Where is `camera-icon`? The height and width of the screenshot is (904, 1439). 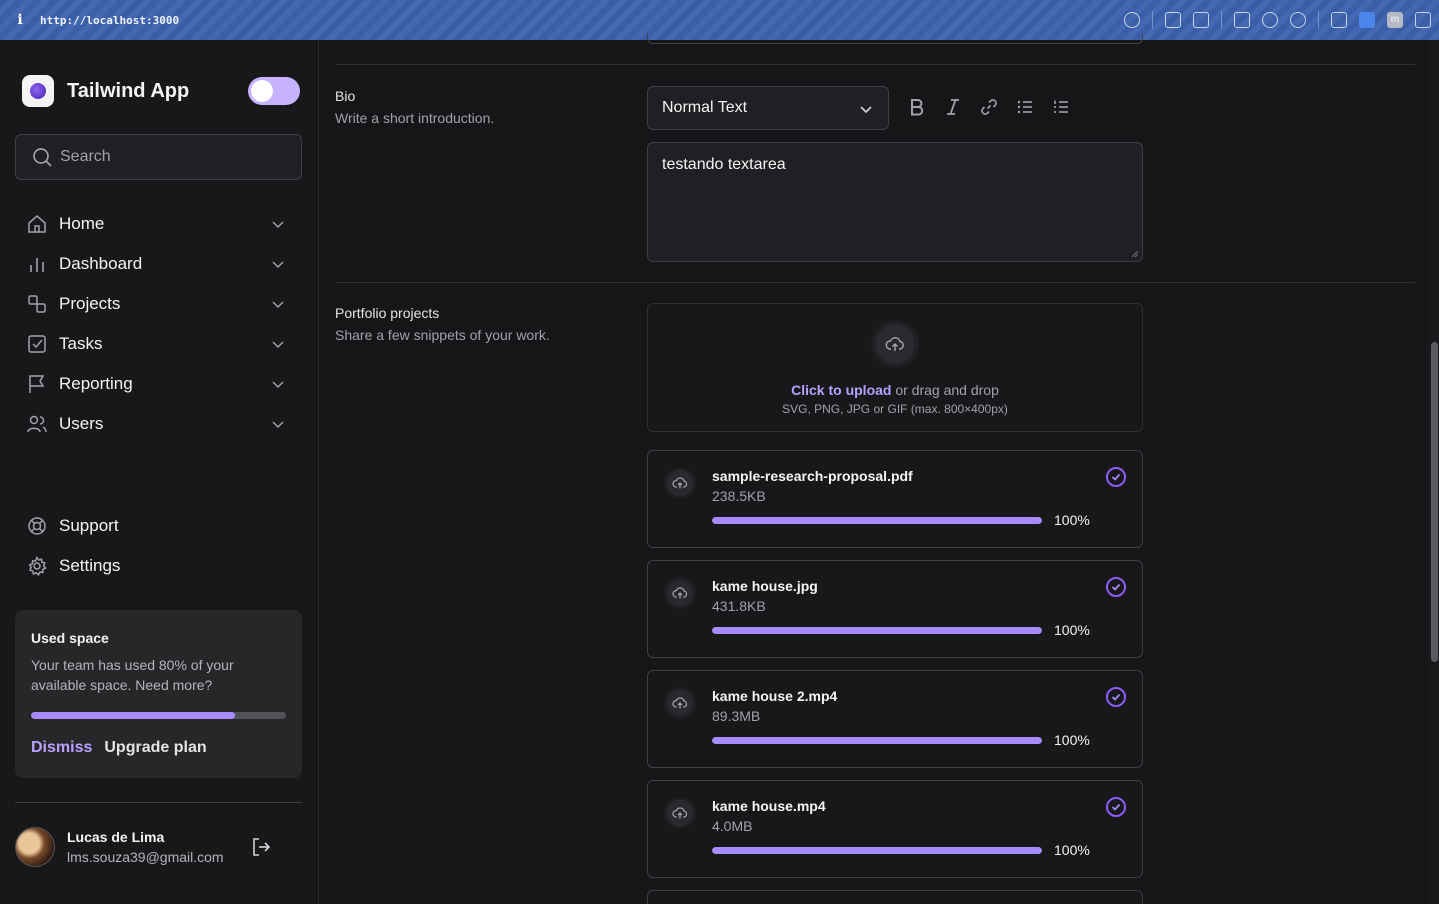 camera-icon is located at coordinates (1201, 20).